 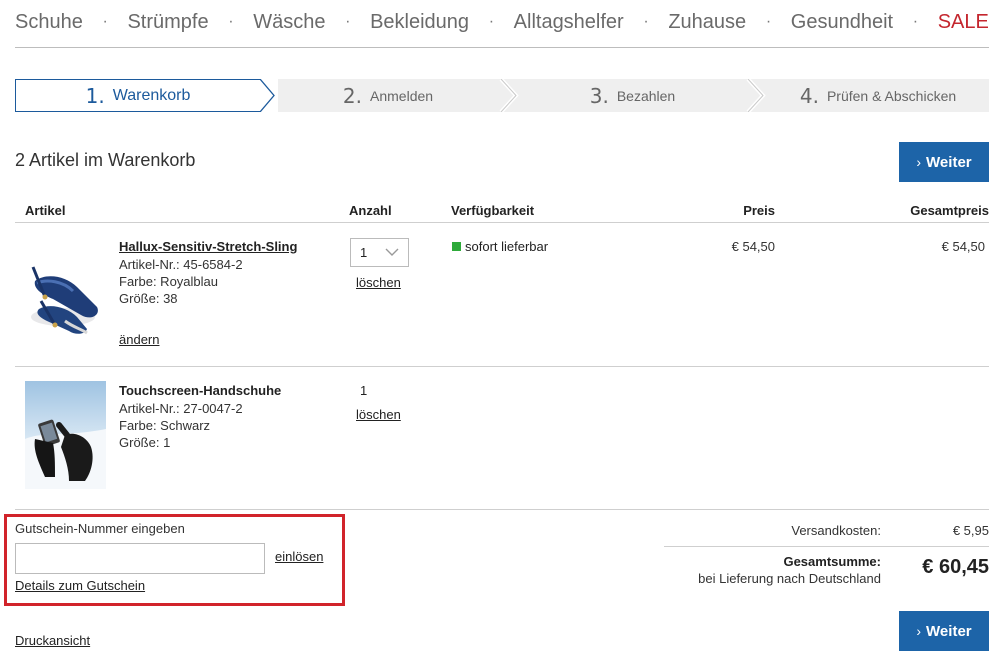 I want to click on column-header-price: Preis, so click(x=759, y=210).